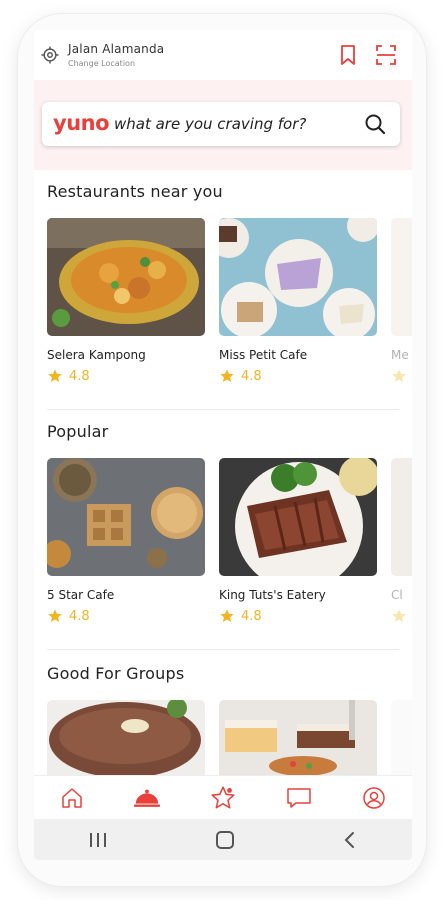 The width and height of the screenshot is (443, 900). I want to click on chat-icon, so click(298, 797).